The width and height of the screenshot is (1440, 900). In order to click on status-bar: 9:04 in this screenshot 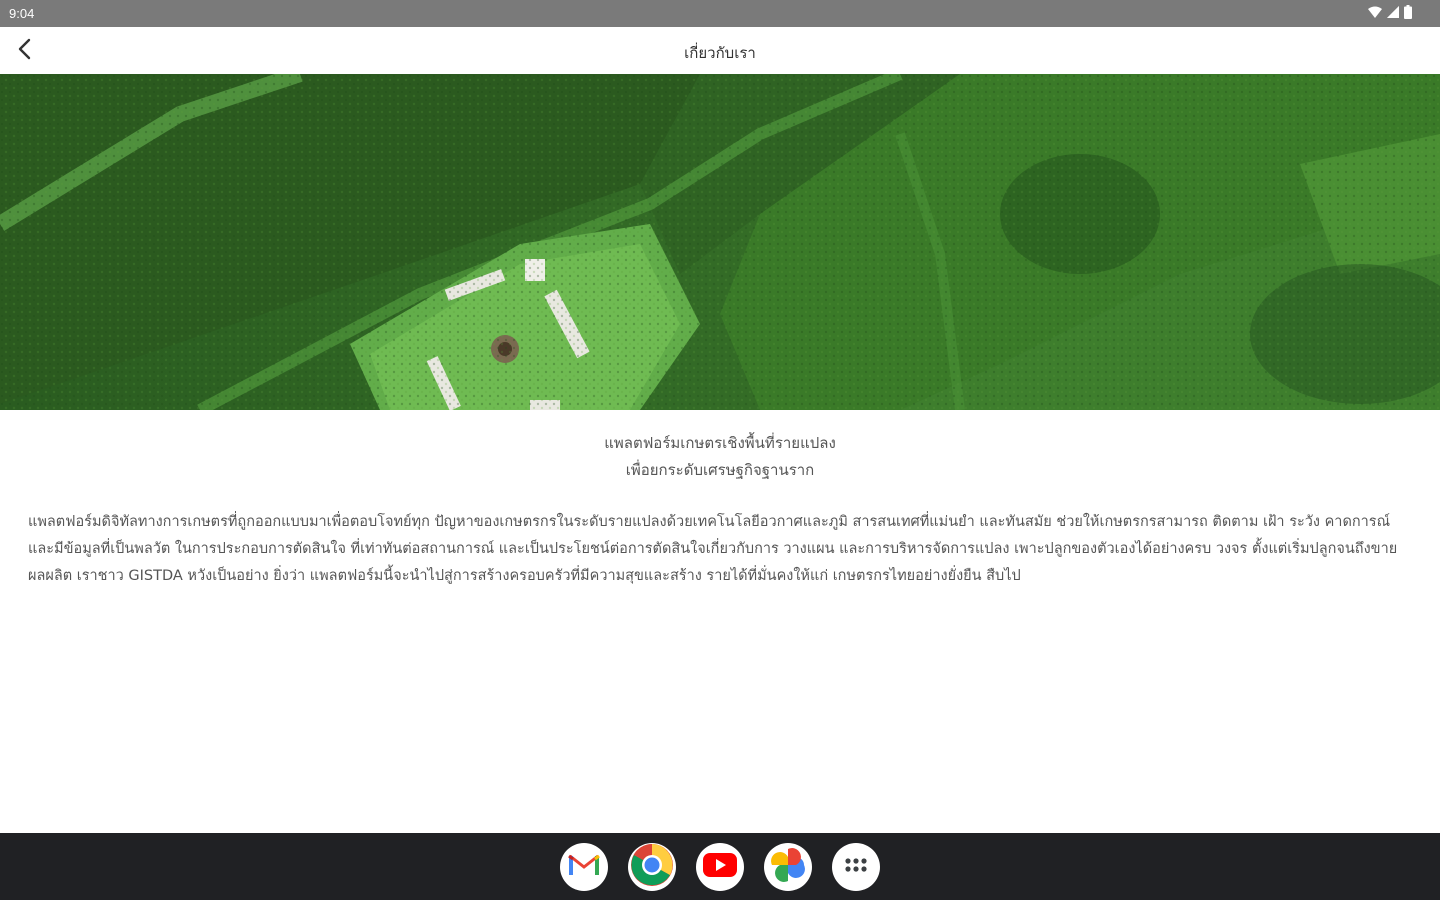, I will do `click(720, 13)`.